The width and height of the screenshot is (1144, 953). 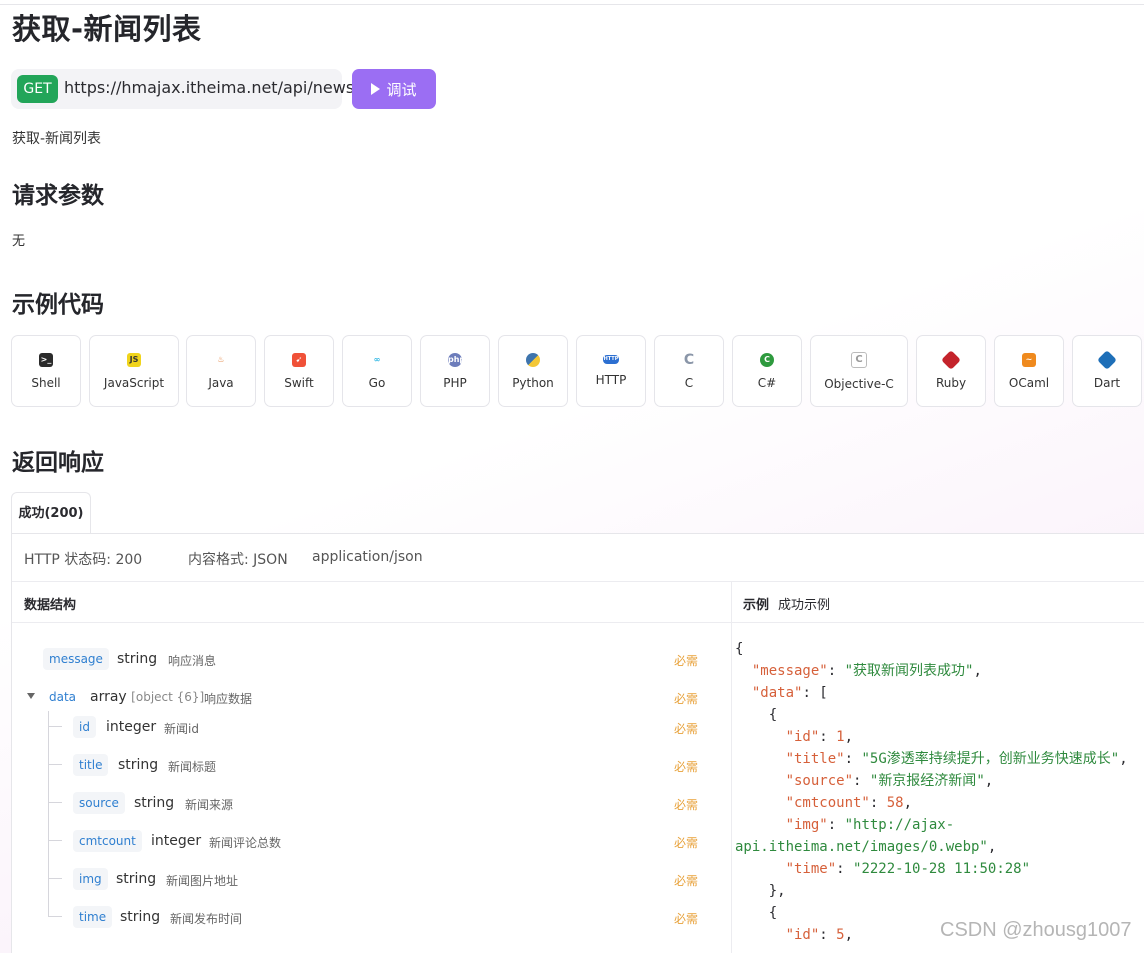 What do you see at coordinates (371, 764) in the screenshot?
I see `field-row: title string 新闻标题 必需` at bounding box center [371, 764].